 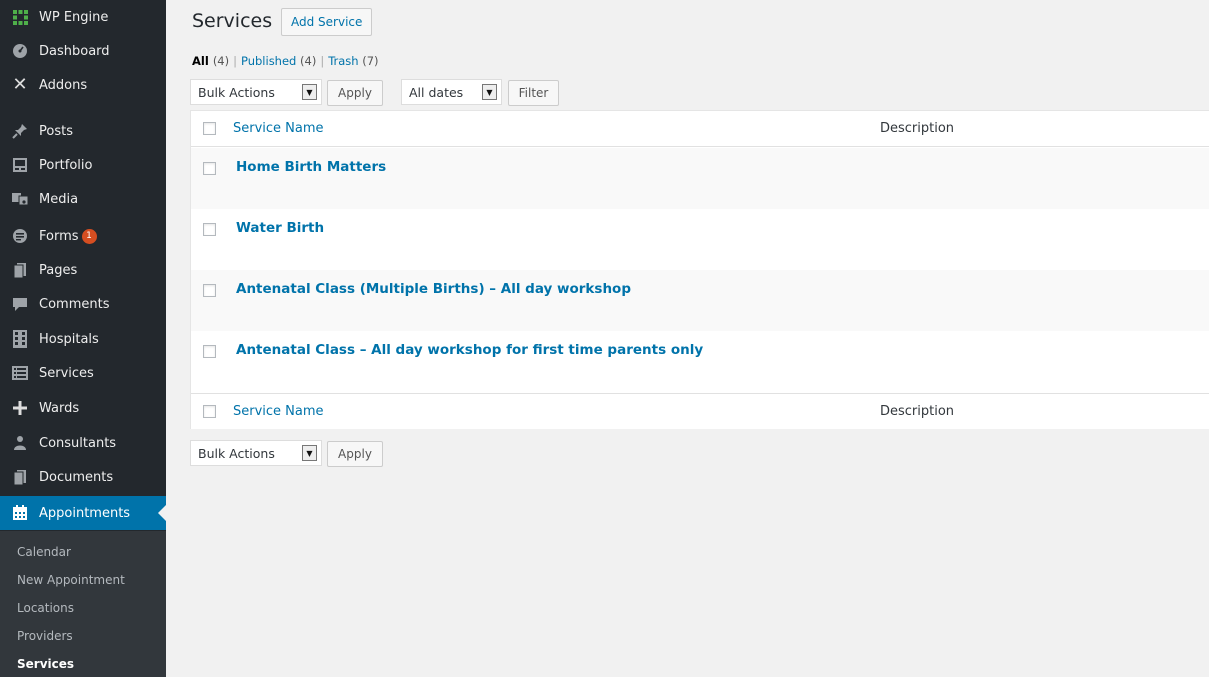 I want to click on column-description: Description, so click(x=917, y=128).